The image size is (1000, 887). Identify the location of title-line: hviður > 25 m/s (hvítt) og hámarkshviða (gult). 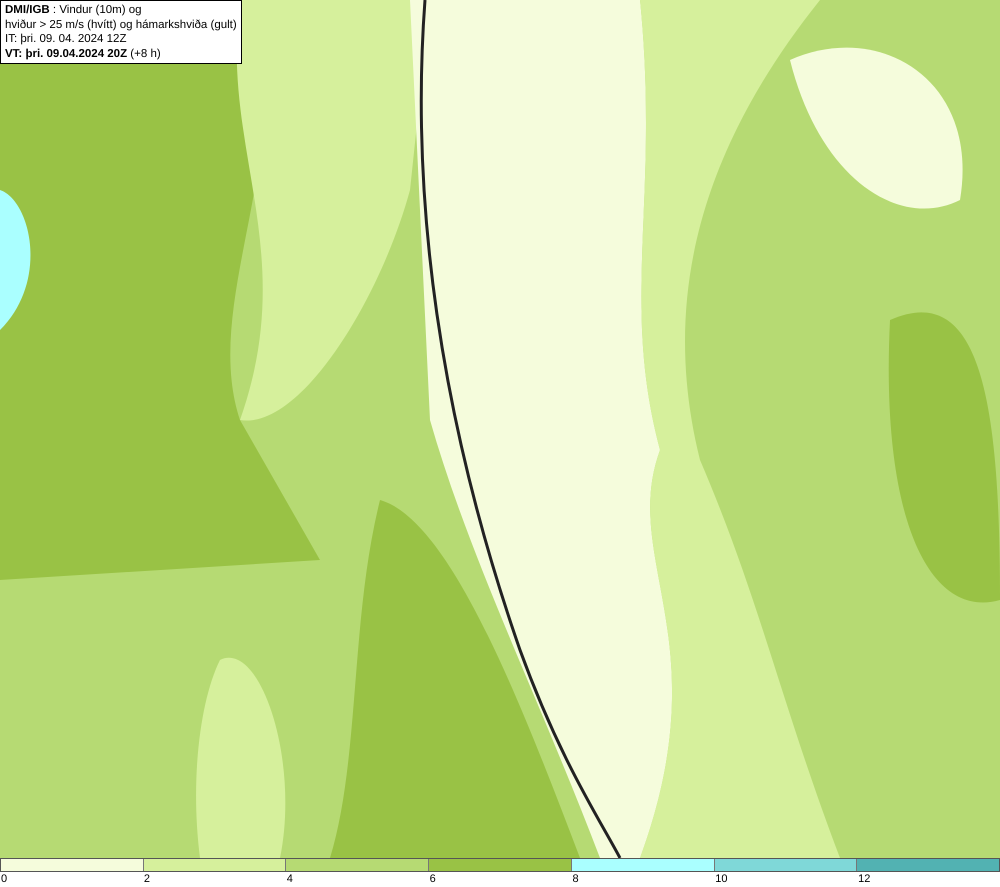
(121, 25).